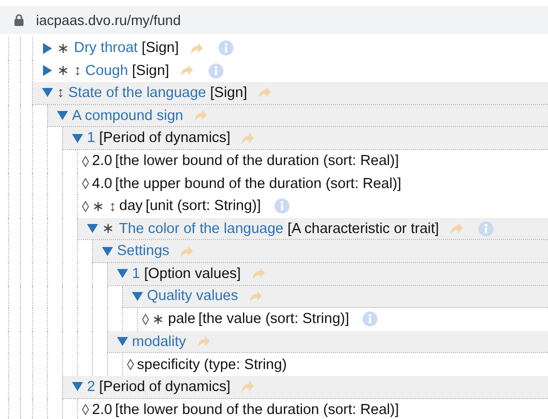 This screenshot has width=548, height=419. I want to click on lock-icon, so click(19, 20).